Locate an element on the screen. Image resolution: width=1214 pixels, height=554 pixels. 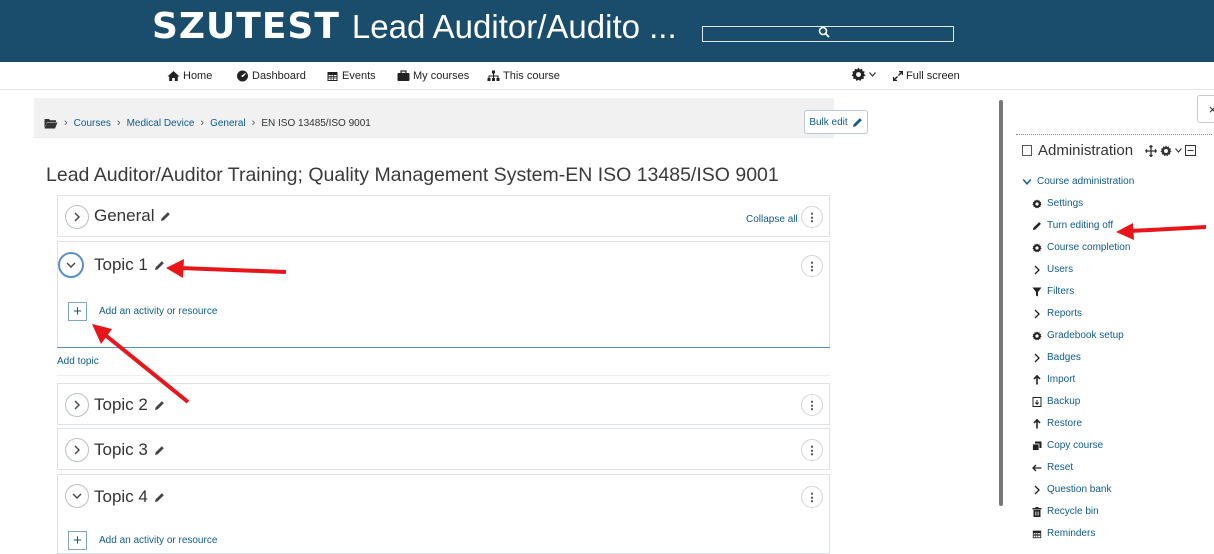
full-screen-label: Full screen is located at coordinates (933, 76).